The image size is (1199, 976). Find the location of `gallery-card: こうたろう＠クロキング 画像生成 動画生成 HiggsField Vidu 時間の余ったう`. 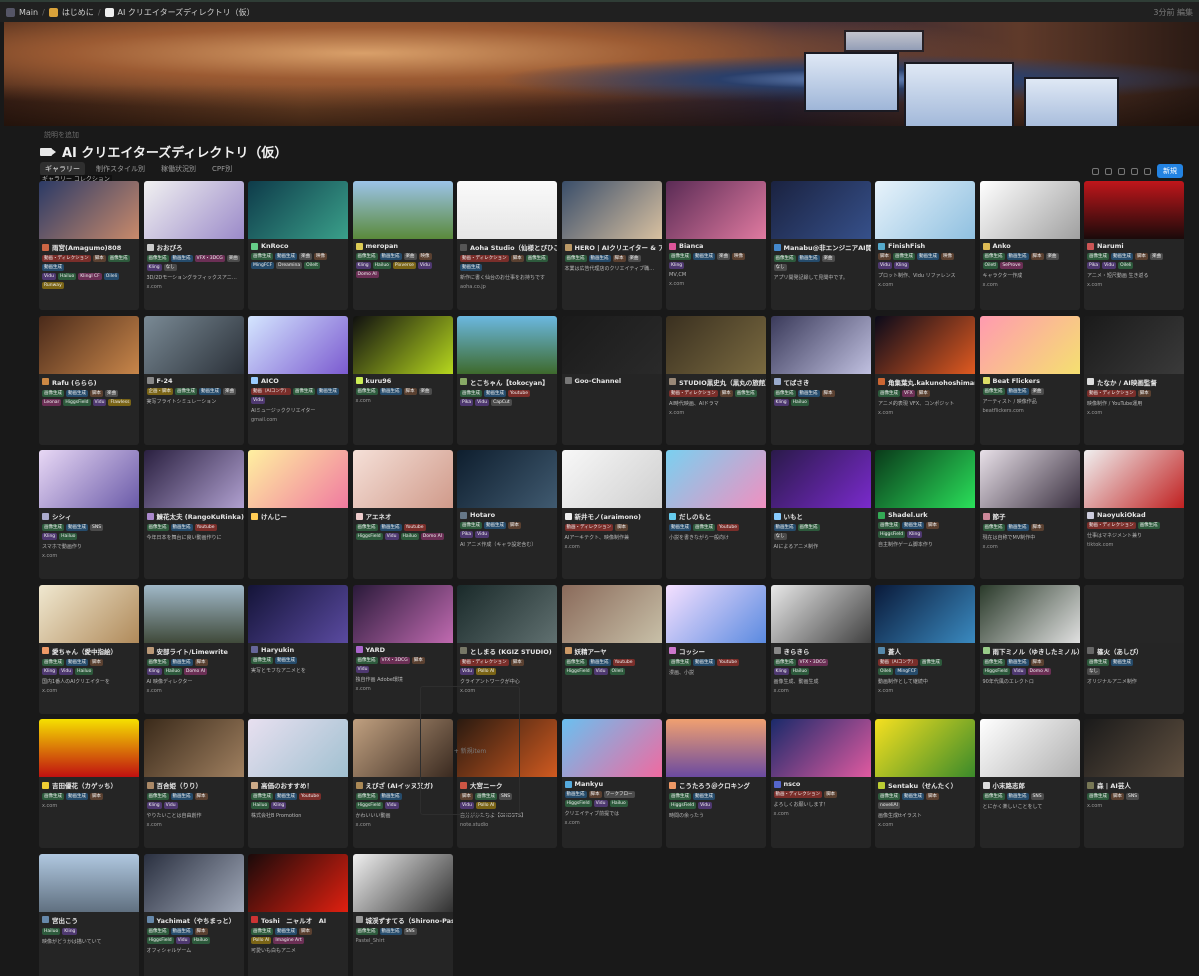

gallery-card: こうたろう＠クロキング 画像生成 動画生成 HiggsField Vidu 時間の余ったう is located at coordinates (716, 783).